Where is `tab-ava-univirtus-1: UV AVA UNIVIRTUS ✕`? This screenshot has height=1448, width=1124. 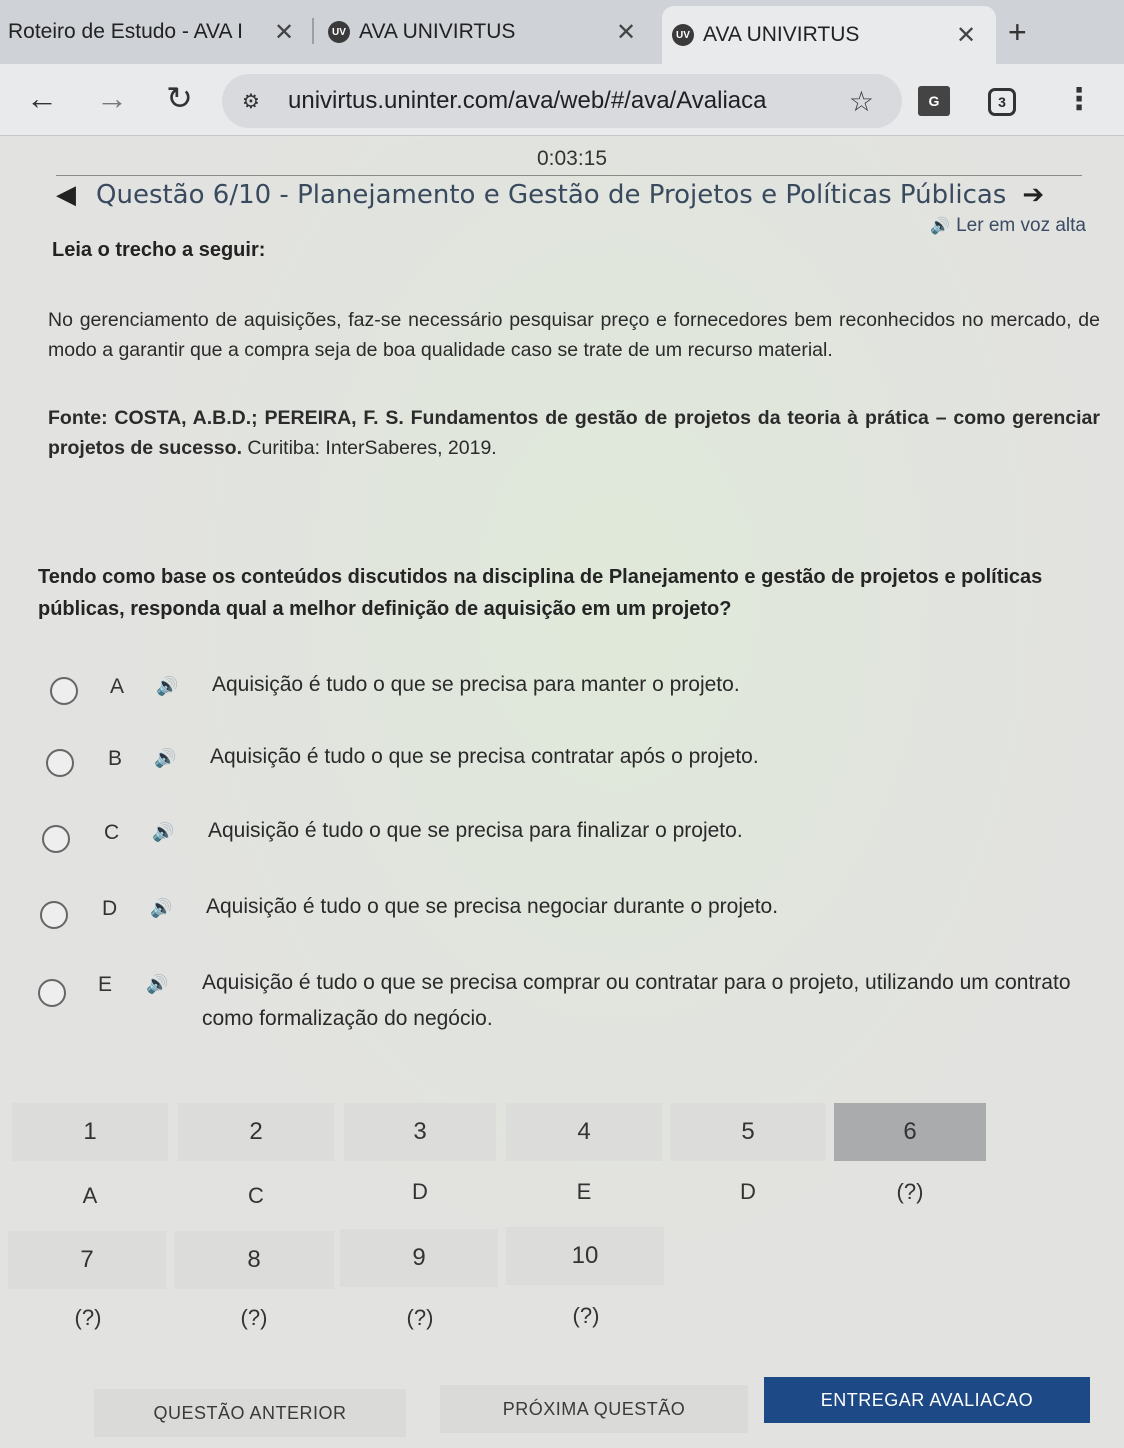 tab-ava-univirtus-1: UV AVA UNIVIRTUS ✕ is located at coordinates (488, 32).